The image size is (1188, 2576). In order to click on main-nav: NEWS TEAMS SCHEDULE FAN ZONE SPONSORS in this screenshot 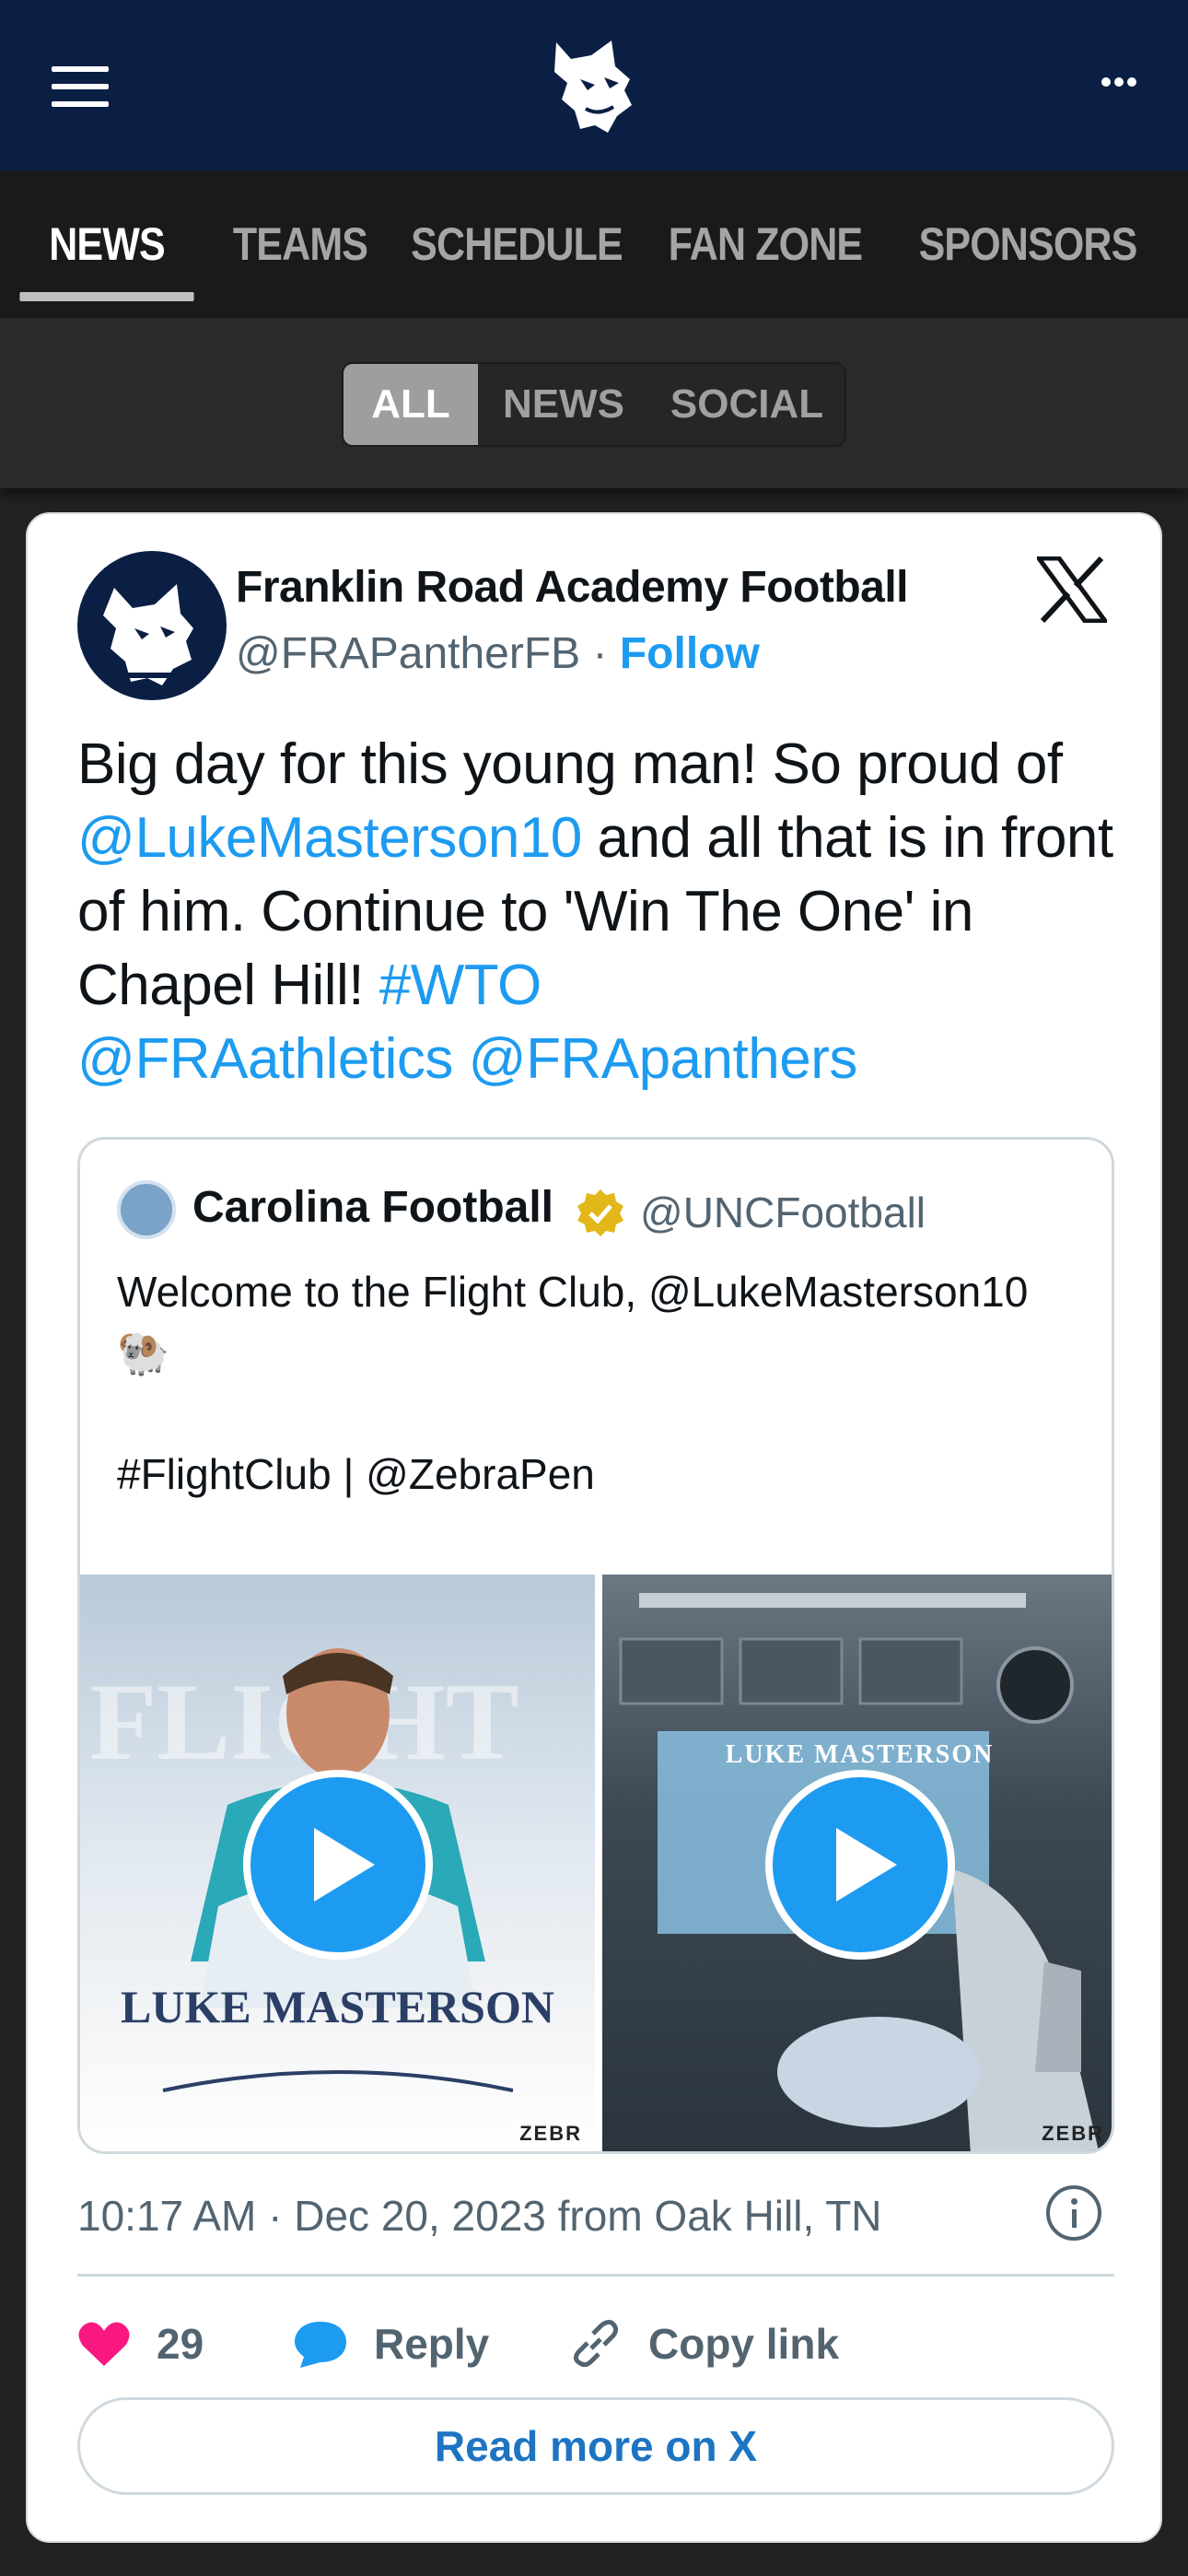, I will do `click(594, 244)`.